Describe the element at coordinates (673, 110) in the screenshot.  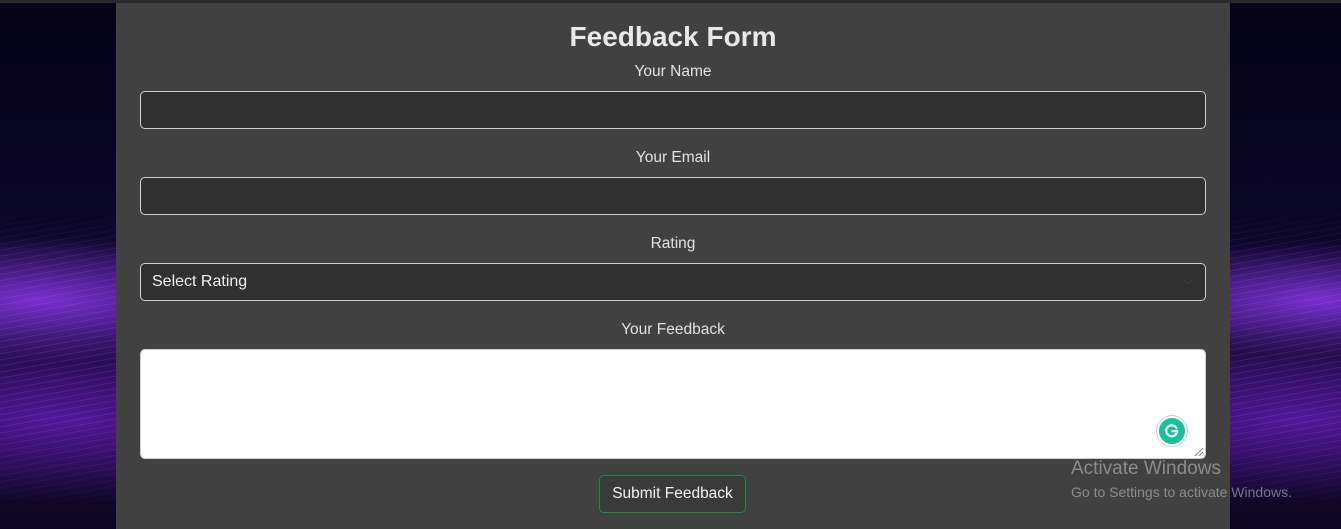
I see `name-input` at that location.